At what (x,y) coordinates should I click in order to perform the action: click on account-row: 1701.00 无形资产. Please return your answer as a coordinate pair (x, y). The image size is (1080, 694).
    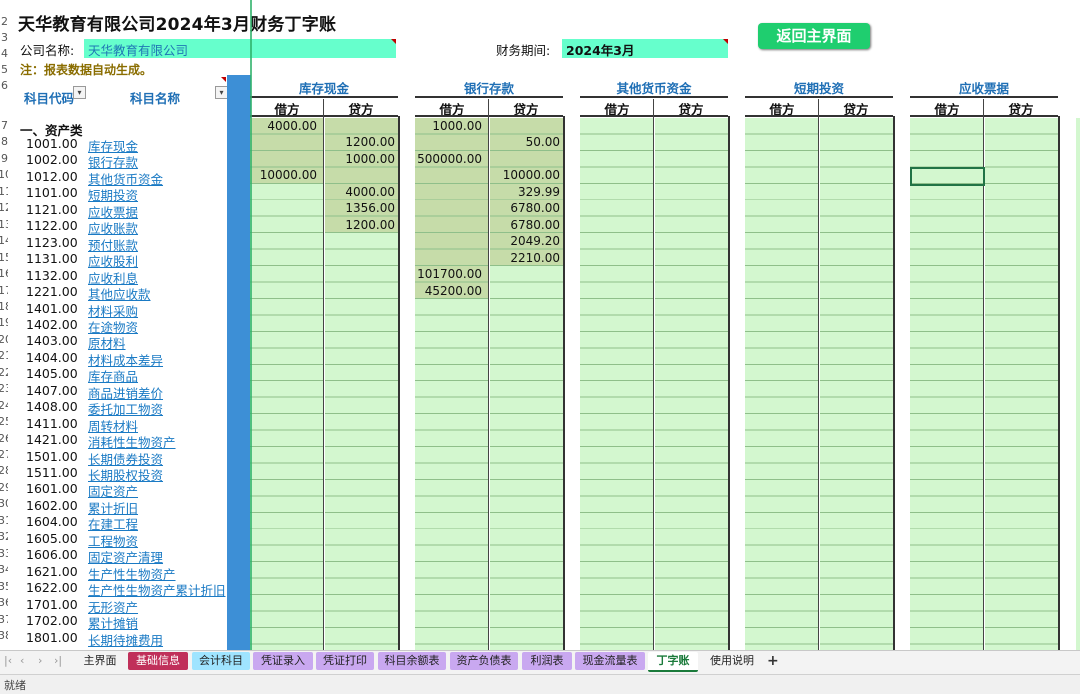
    Looking at the image, I should click on (113, 606).